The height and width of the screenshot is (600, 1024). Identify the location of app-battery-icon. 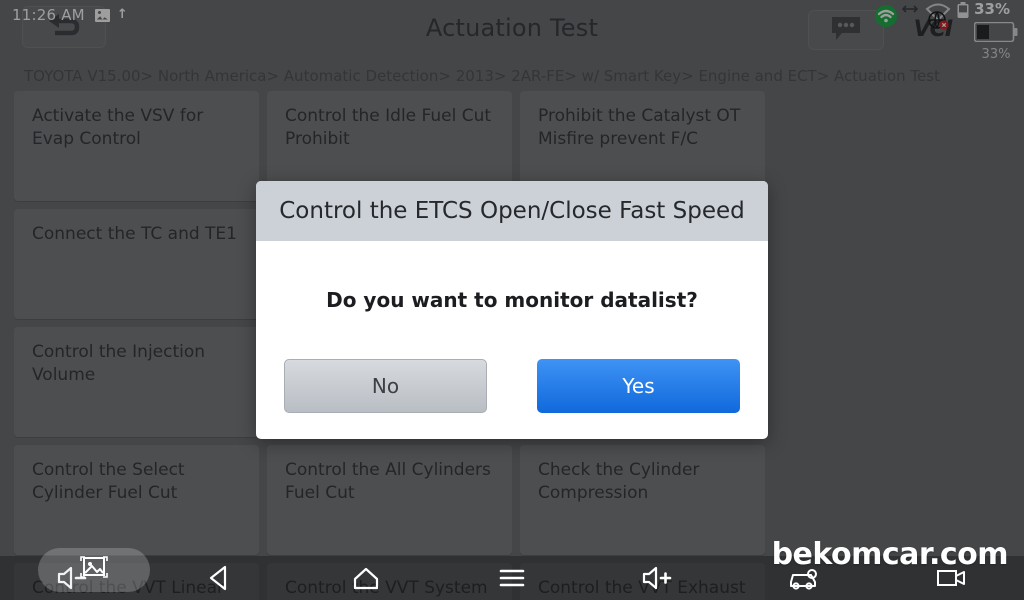
(995, 33).